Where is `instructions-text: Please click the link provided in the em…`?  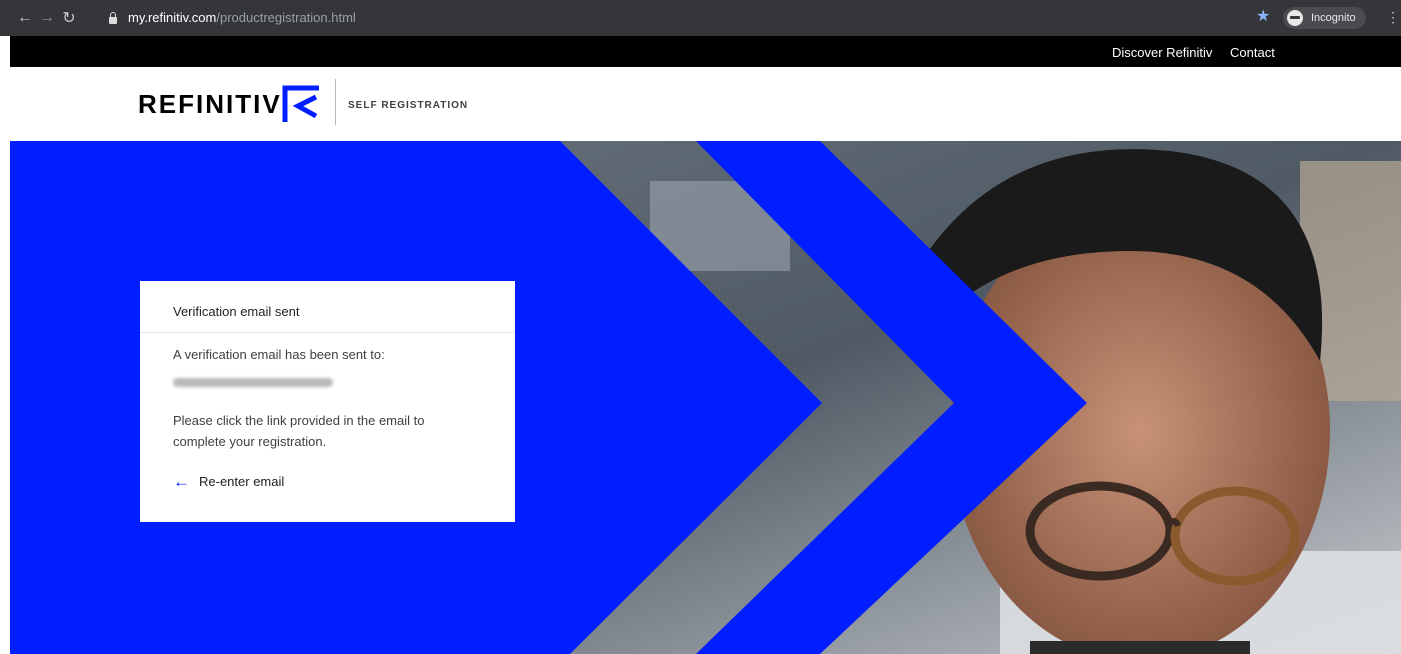
instructions-text: Please click the link provided in the em… is located at coordinates (299, 431).